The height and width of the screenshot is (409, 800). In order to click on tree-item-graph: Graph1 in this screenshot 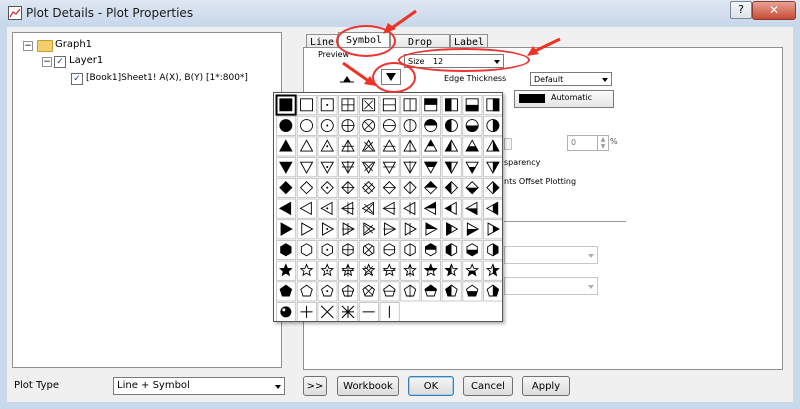, I will do `click(73, 45)`.